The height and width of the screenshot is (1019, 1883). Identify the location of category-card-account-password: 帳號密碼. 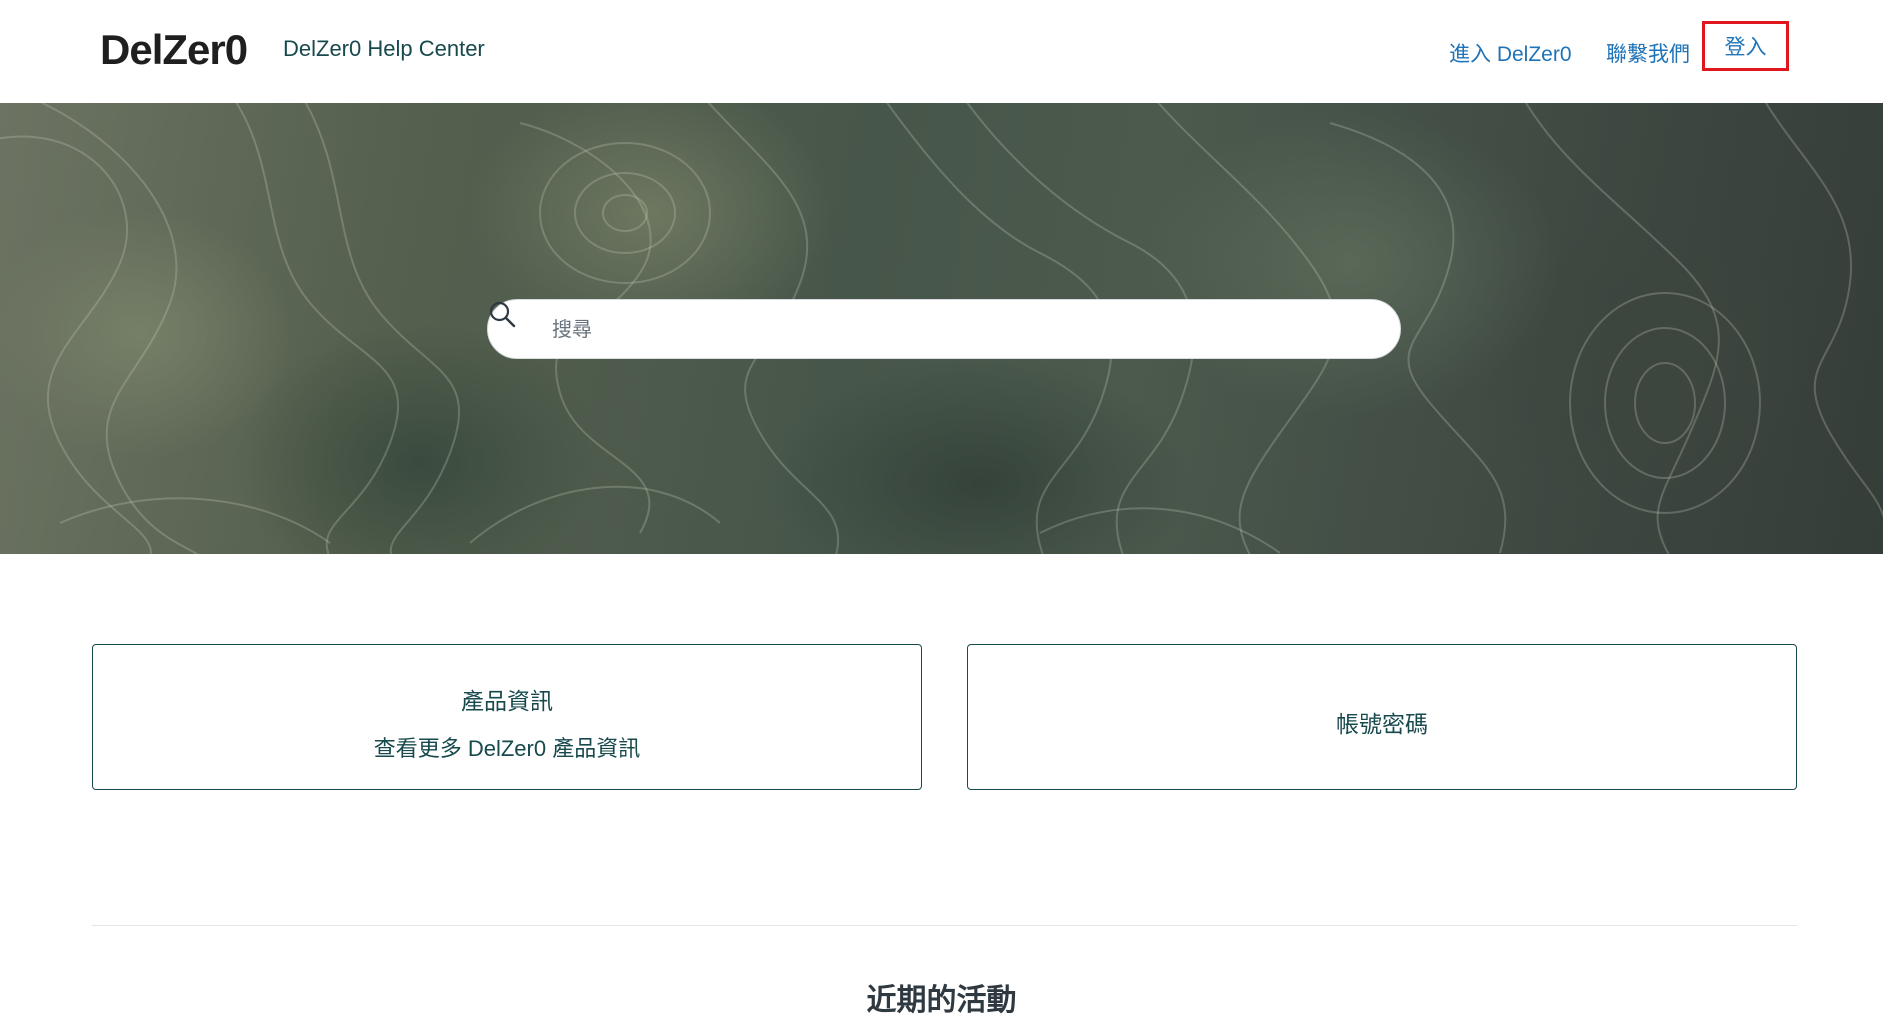
(1382, 717).